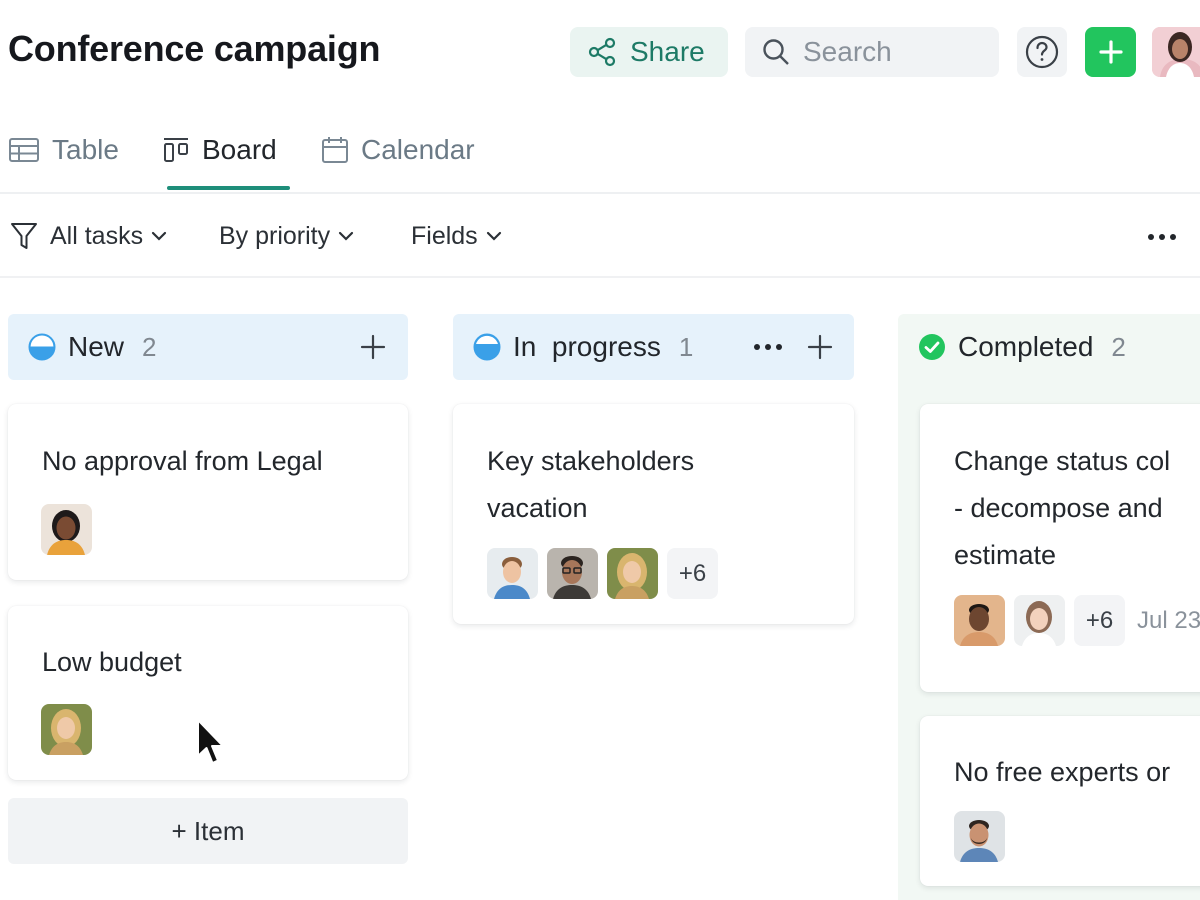 This screenshot has height=900, width=1200. I want to click on column-title: Completed, so click(1026, 346).